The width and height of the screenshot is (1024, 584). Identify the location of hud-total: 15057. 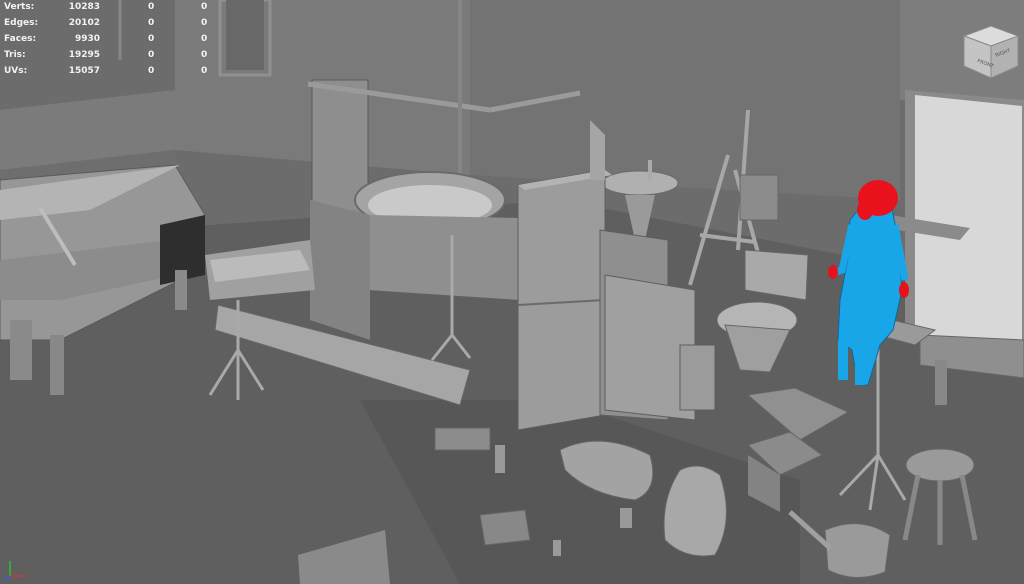
(84, 71).